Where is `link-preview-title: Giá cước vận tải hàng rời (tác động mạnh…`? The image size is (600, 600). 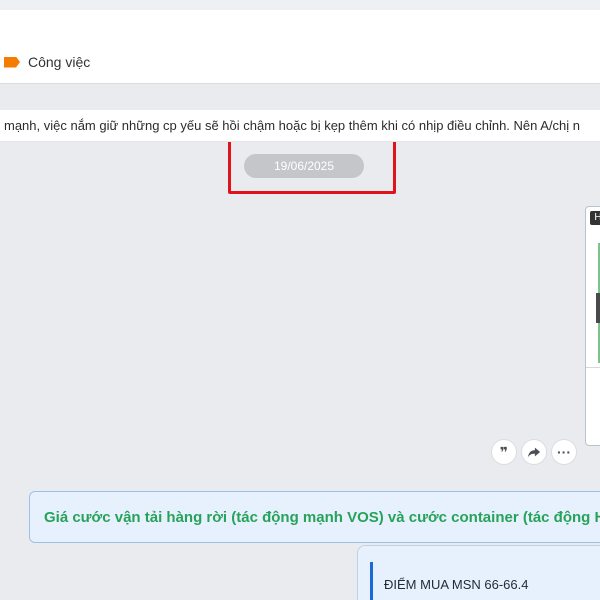
link-preview-title: Giá cước vận tải hàng rời (tác động mạnh… is located at coordinates (322, 517).